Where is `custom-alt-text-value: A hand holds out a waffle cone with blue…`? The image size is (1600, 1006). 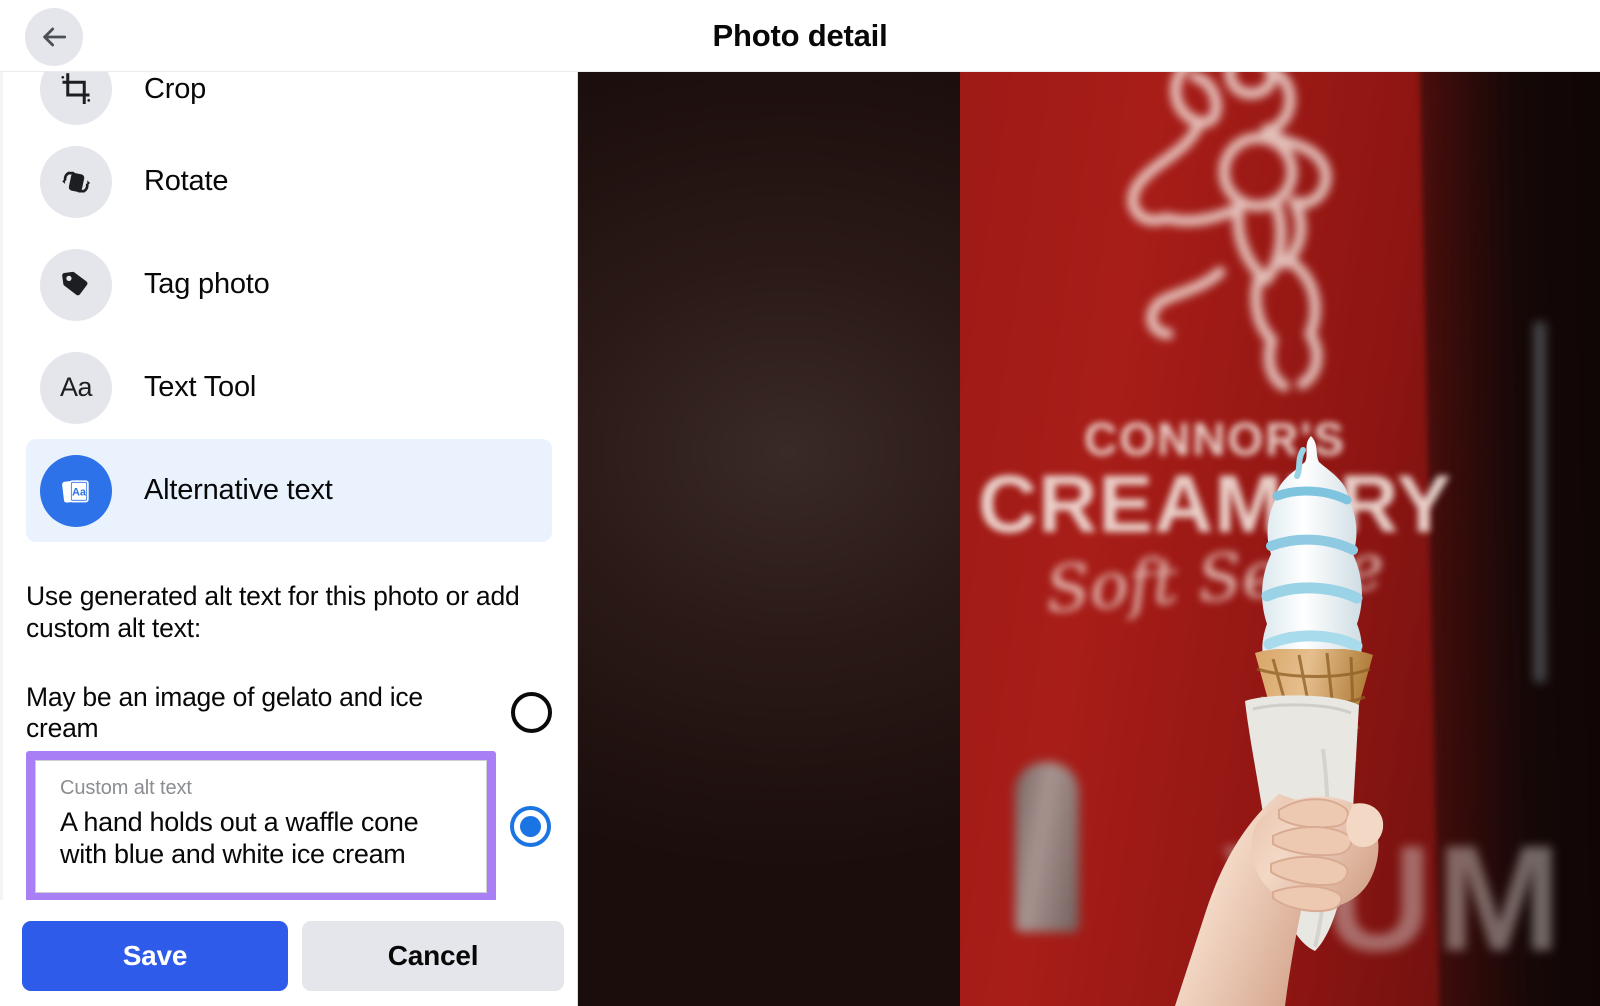 custom-alt-text-value: A hand holds out a waffle cone with blue… is located at coordinates (261, 839).